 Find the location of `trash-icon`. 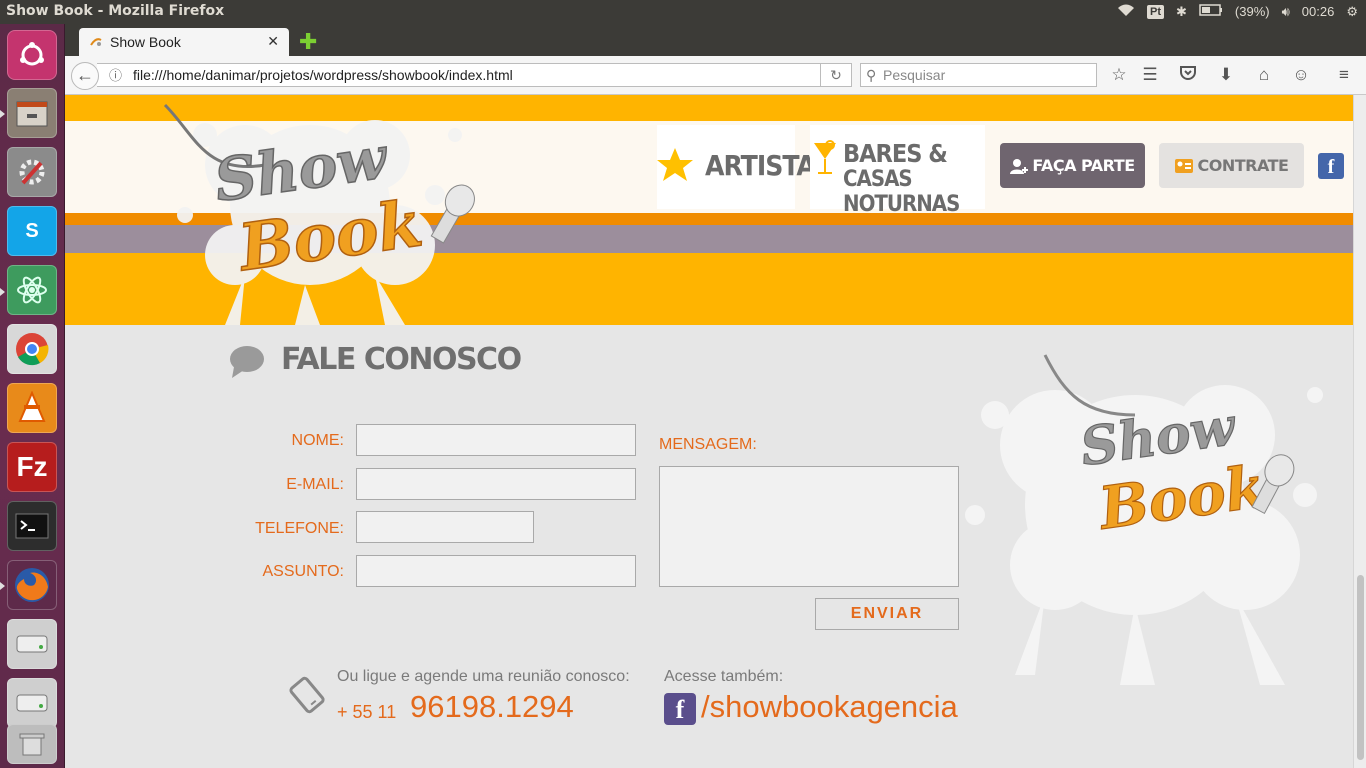

trash-icon is located at coordinates (32, 744).